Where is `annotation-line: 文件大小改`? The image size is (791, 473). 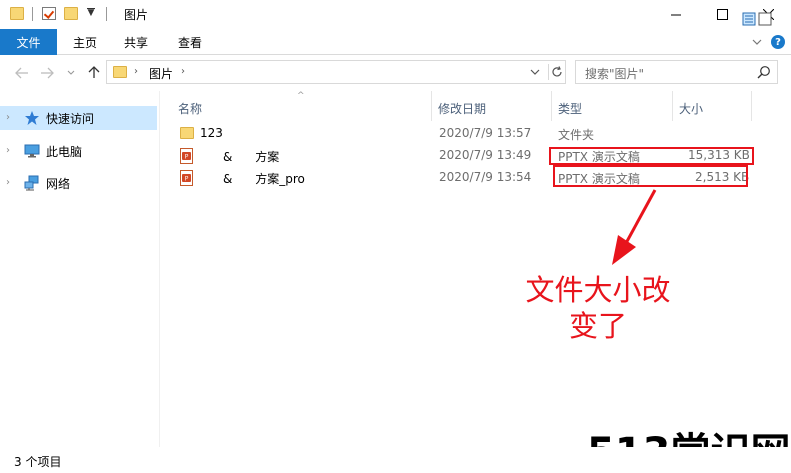 annotation-line: 文件大小改 is located at coordinates (598, 290).